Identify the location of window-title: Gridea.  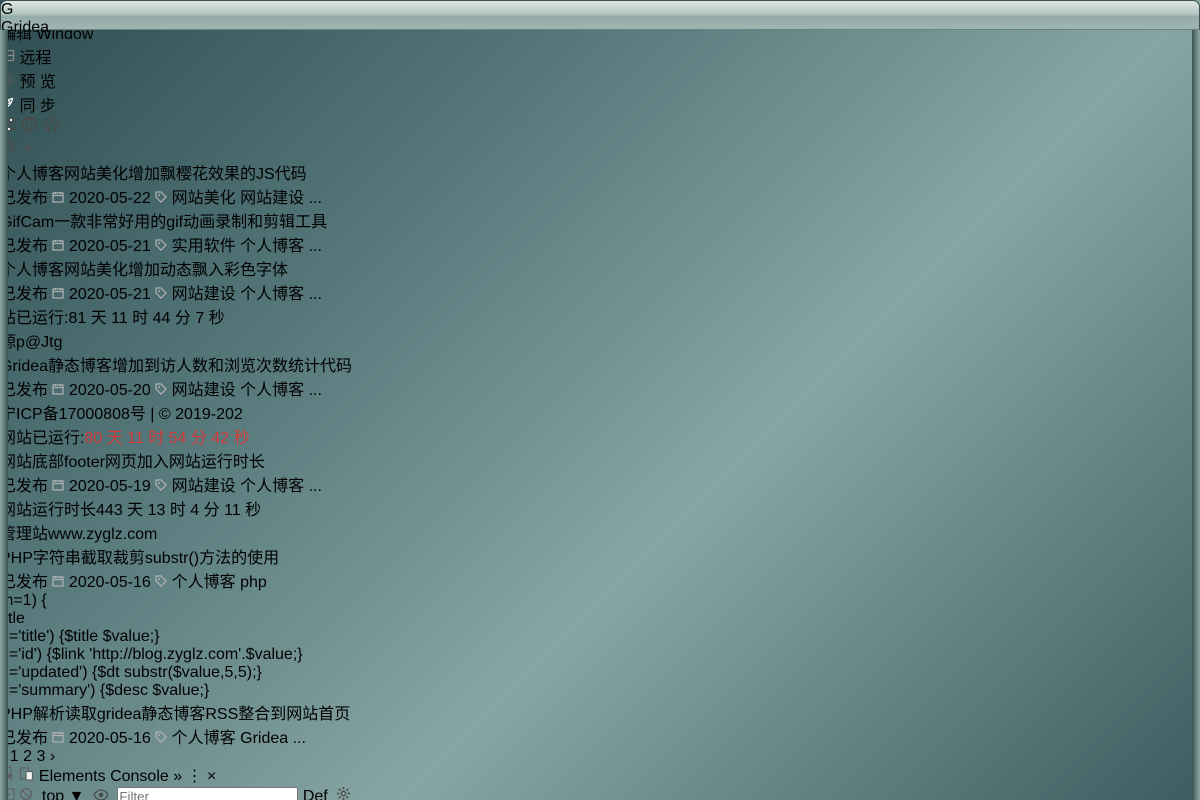
(25, 27).